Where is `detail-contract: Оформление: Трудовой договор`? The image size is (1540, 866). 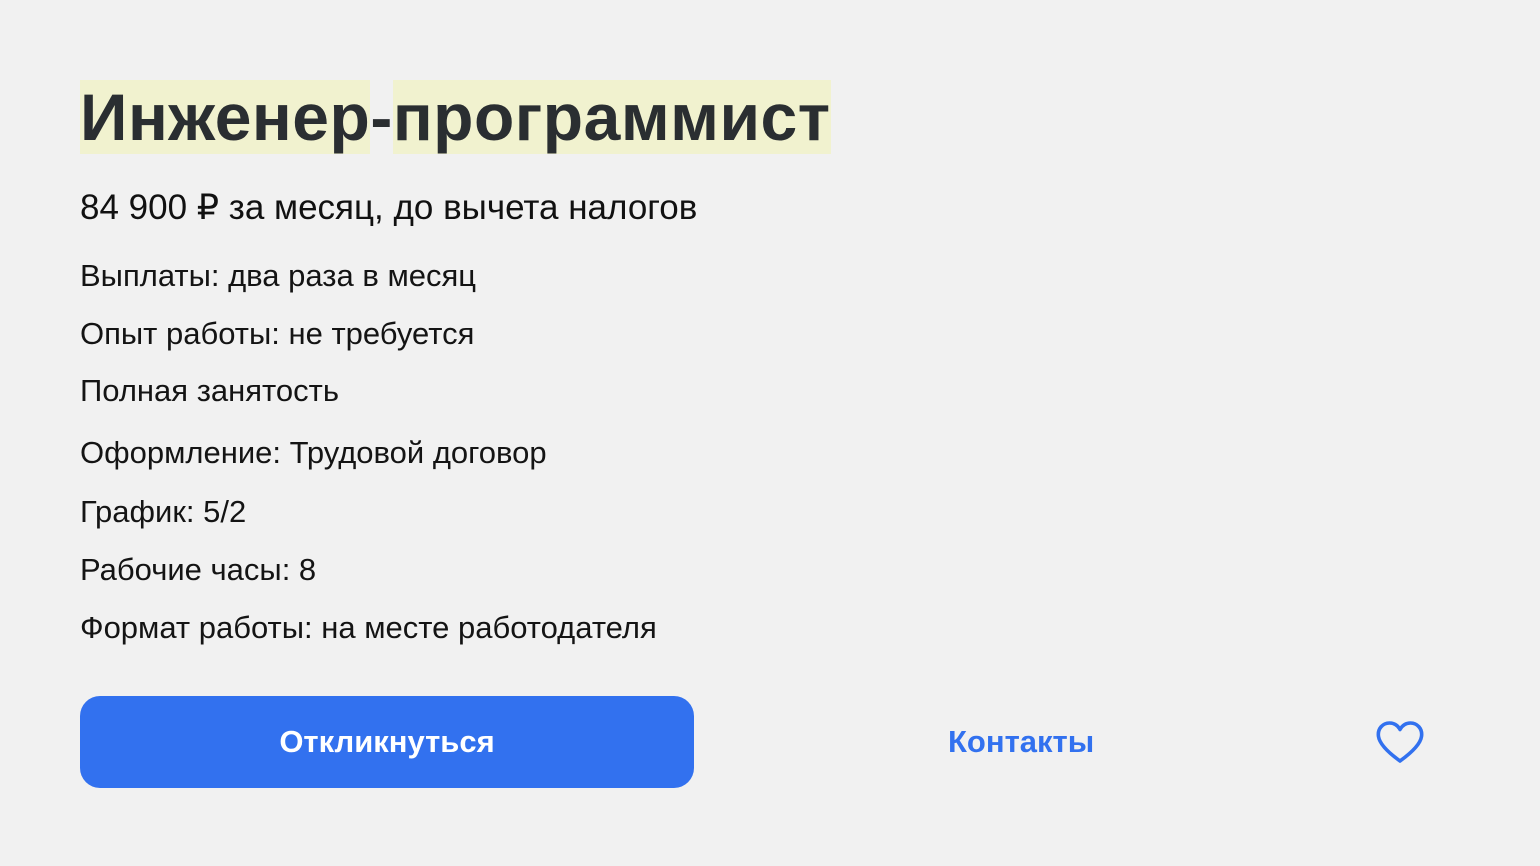
detail-contract: Оформление: Трудовой договор is located at coordinates (313, 452).